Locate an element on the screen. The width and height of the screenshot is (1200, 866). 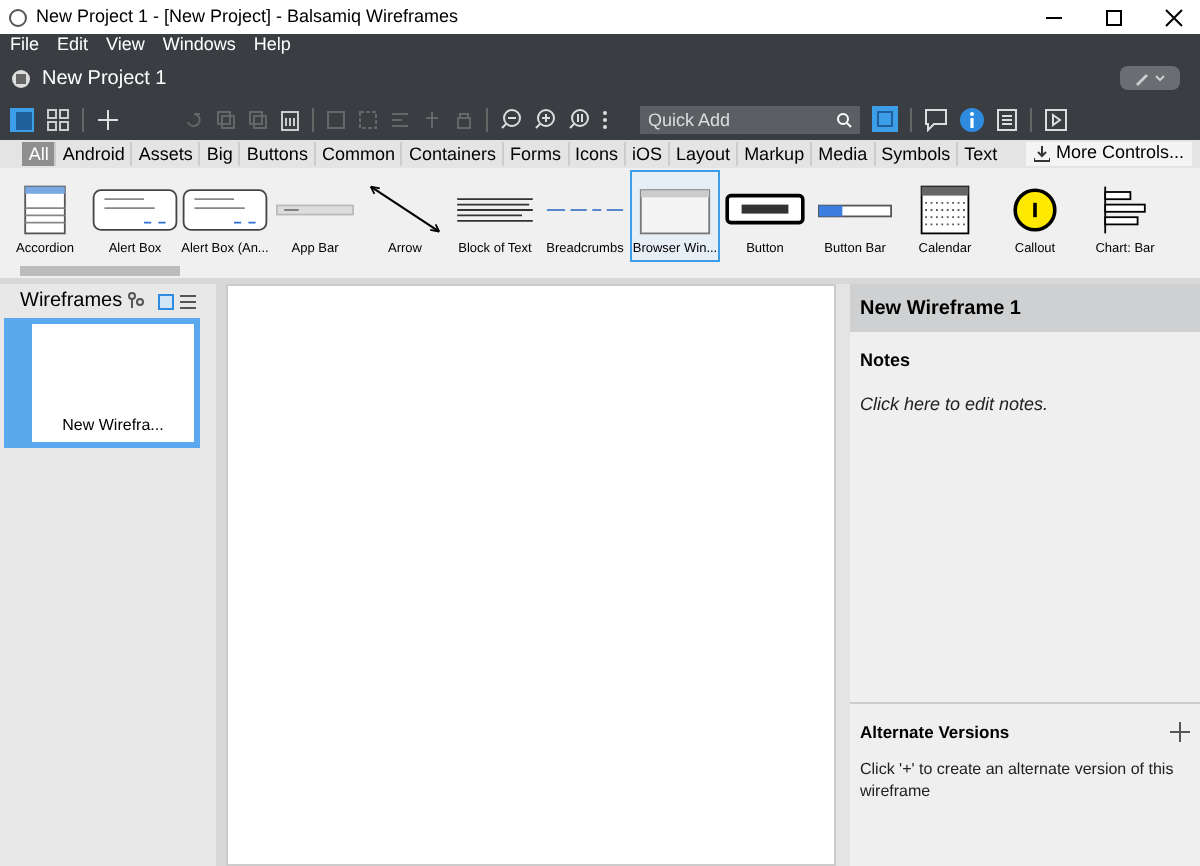
category-tab: Android is located at coordinates (92, 154).